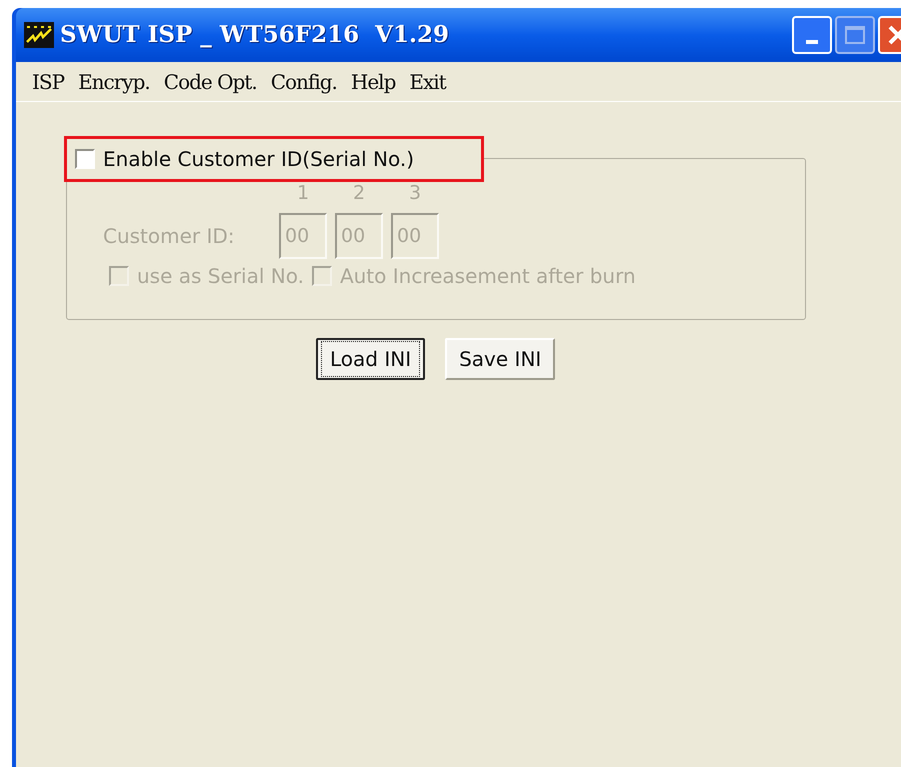 This screenshot has height=767, width=901. Describe the element at coordinates (48, 81) in the screenshot. I see `menu-item: ISP` at that location.